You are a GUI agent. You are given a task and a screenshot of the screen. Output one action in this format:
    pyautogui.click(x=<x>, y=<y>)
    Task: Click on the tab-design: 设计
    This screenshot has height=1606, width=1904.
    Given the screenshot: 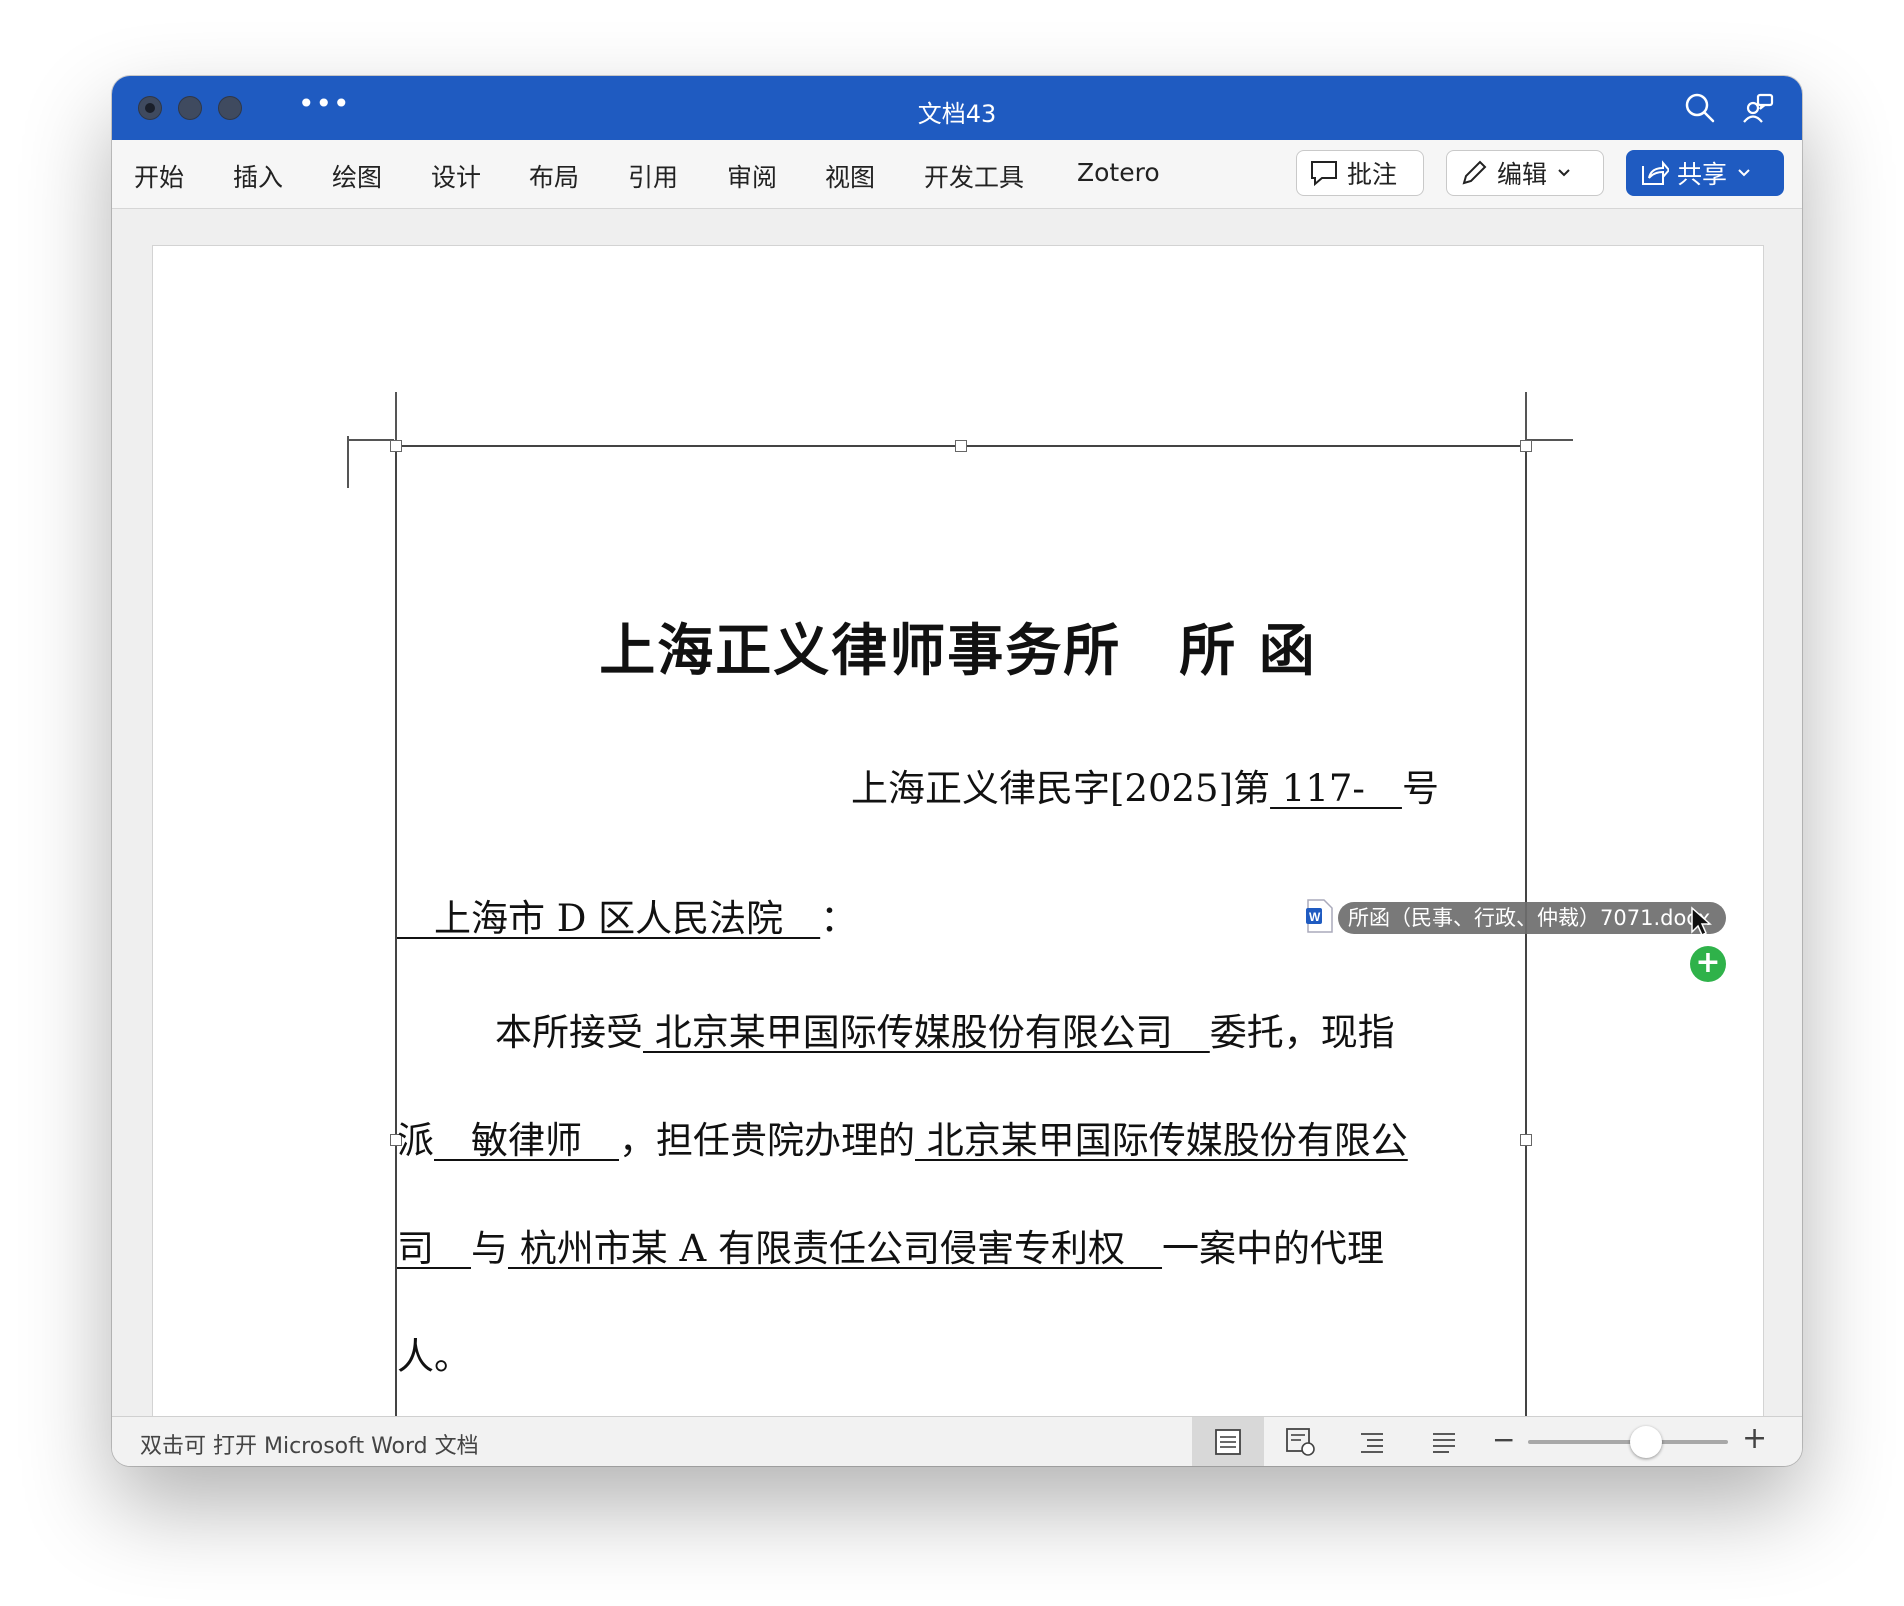 What is the action you would take?
    pyautogui.click(x=456, y=176)
    